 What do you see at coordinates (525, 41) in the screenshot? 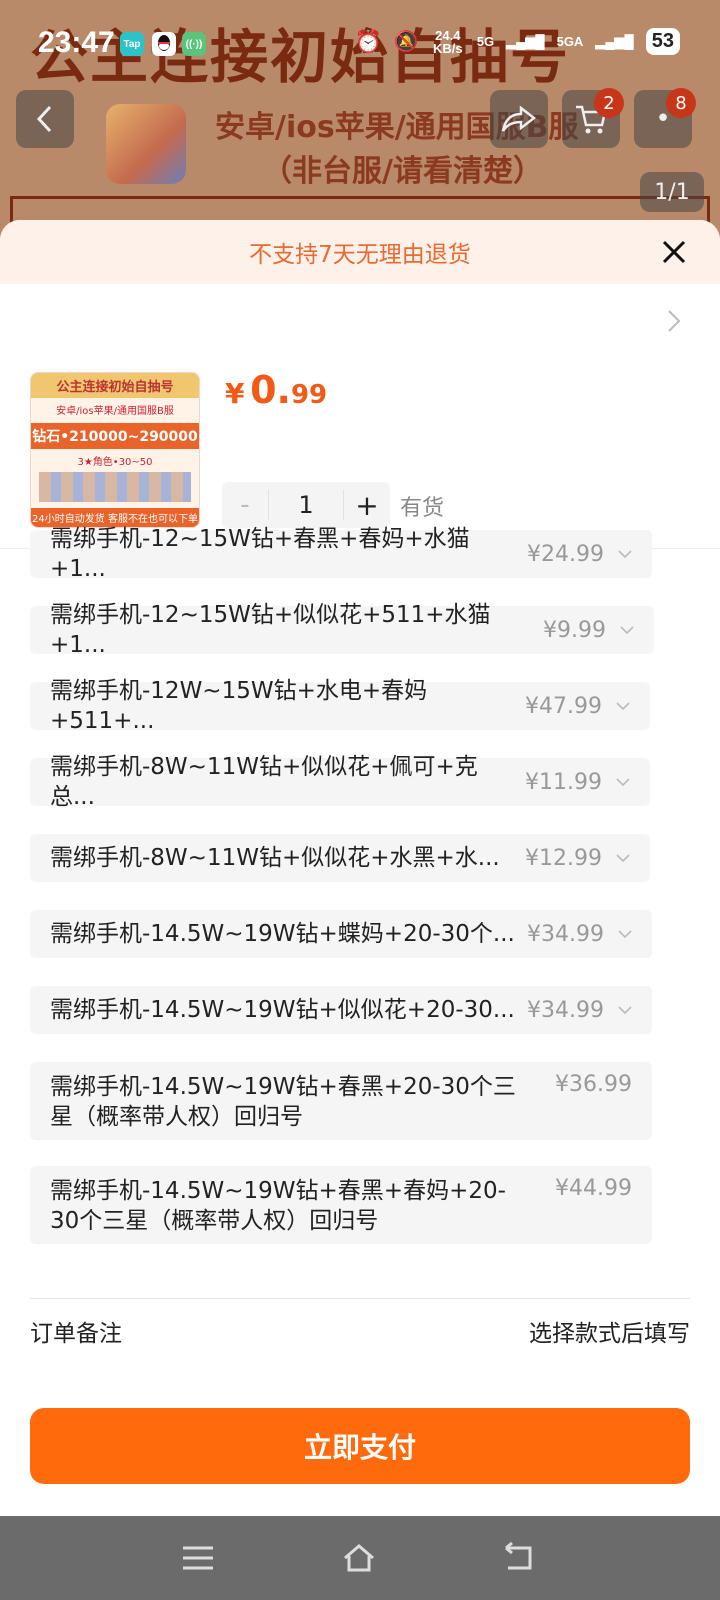
I see `signal-icon: ▂▄▆█` at bounding box center [525, 41].